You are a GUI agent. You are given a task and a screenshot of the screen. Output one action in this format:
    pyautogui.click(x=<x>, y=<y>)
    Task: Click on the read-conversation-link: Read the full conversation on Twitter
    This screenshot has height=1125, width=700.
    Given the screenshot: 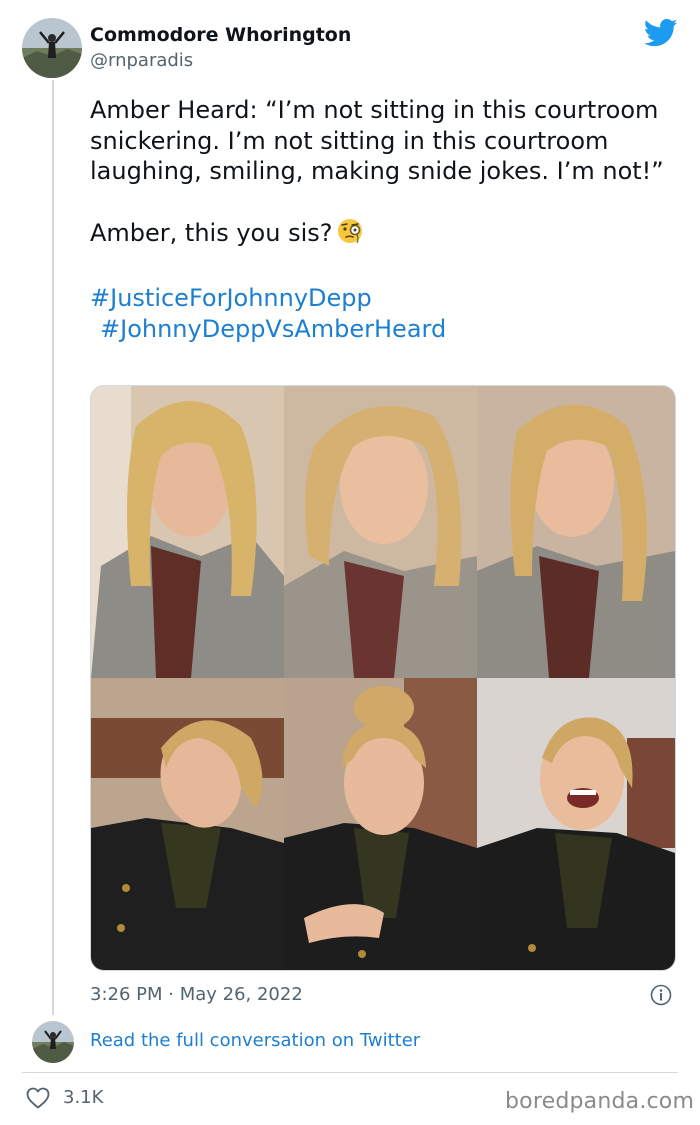 What is the action you would take?
    pyautogui.click(x=255, y=1040)
    